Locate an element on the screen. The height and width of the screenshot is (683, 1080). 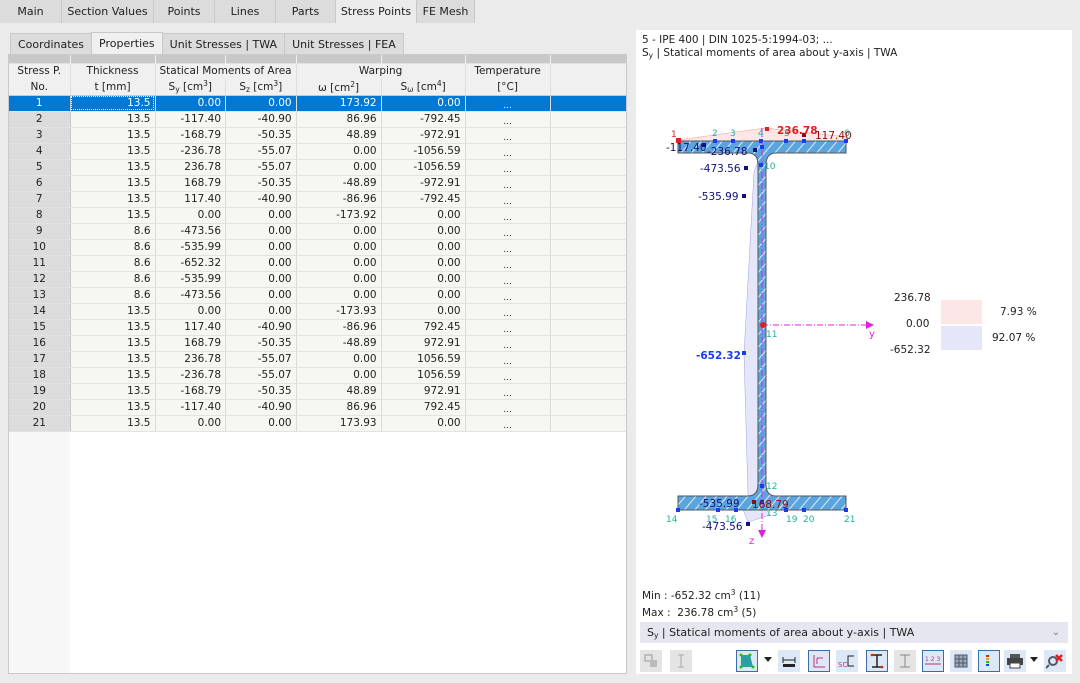
render-mode-icon is located at coordinates (747, 661).